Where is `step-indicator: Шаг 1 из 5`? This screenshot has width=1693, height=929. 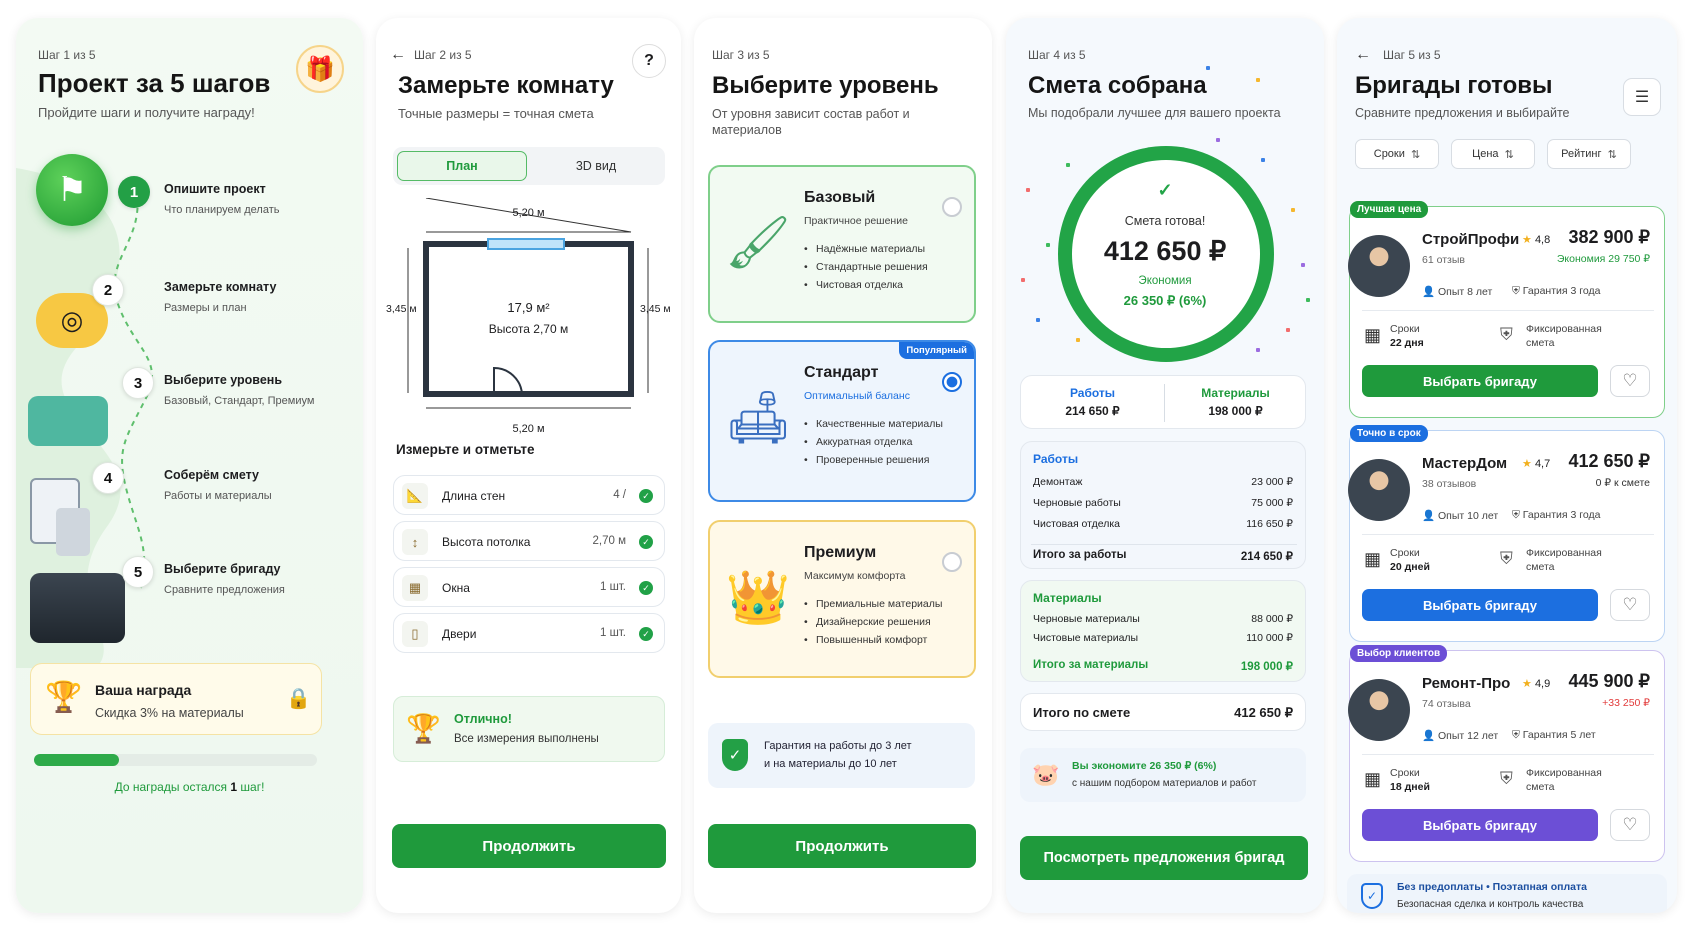 step-indicator: Шаг 1 из 5 is located at coordinates (67, 55).